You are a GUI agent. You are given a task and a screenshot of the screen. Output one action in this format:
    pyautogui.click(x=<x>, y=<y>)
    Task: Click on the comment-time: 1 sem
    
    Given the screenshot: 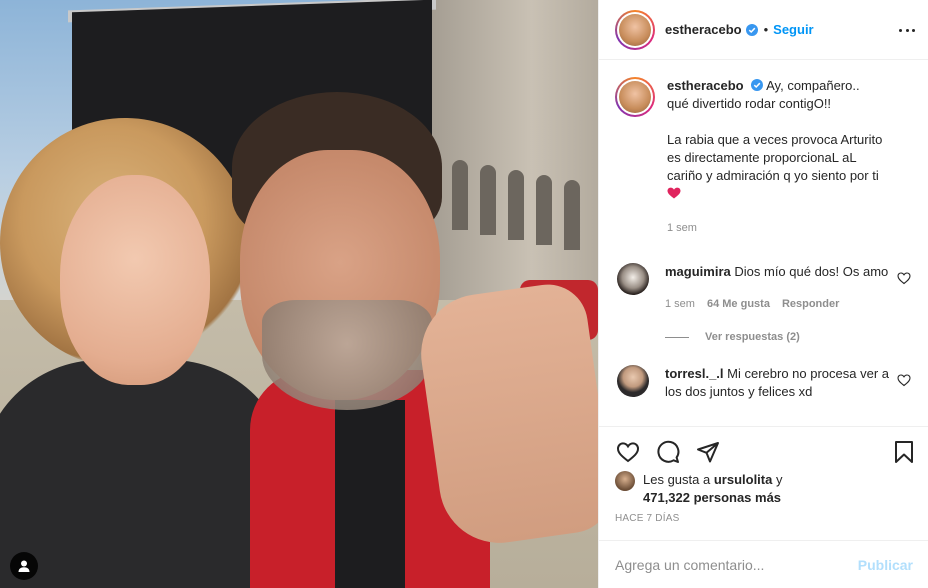 What is the action you would take?
    pyautogui.click(x=680, y=304)
    